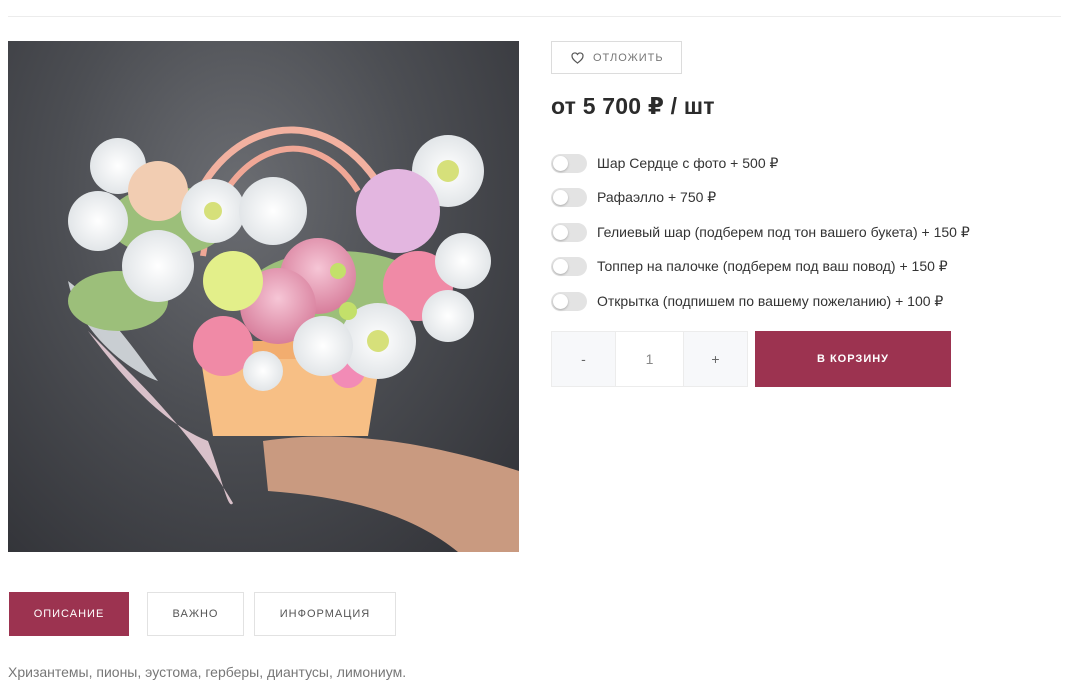 Image resolution: width=1065 pixels, height=693 pixels. Describe the element at coordinates (801, 198) in the screenshot. I see `addon-option: Рафаэлло + 750 ₽` at that location.